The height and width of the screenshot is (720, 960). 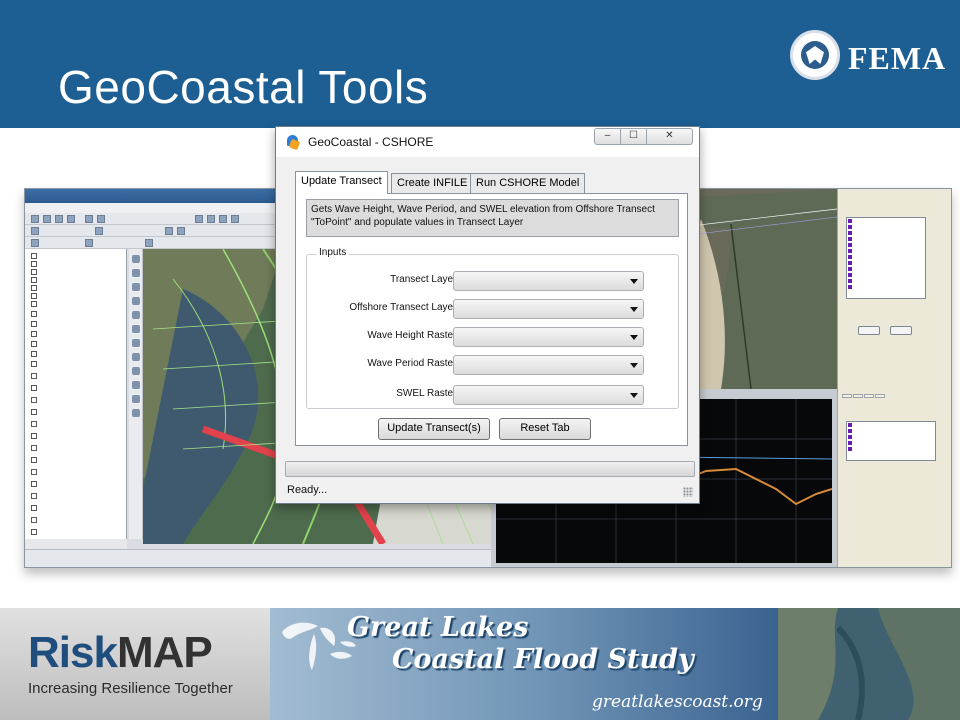 I want to click on wave-period-raster-select, so click(x=548, y=365).